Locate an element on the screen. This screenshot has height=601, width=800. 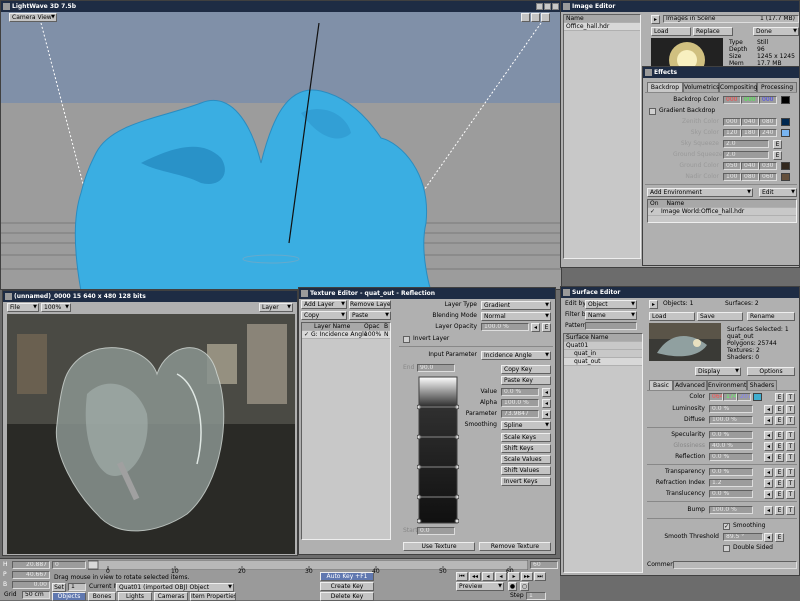
options-button: Options is located at coordinates (771, 371).